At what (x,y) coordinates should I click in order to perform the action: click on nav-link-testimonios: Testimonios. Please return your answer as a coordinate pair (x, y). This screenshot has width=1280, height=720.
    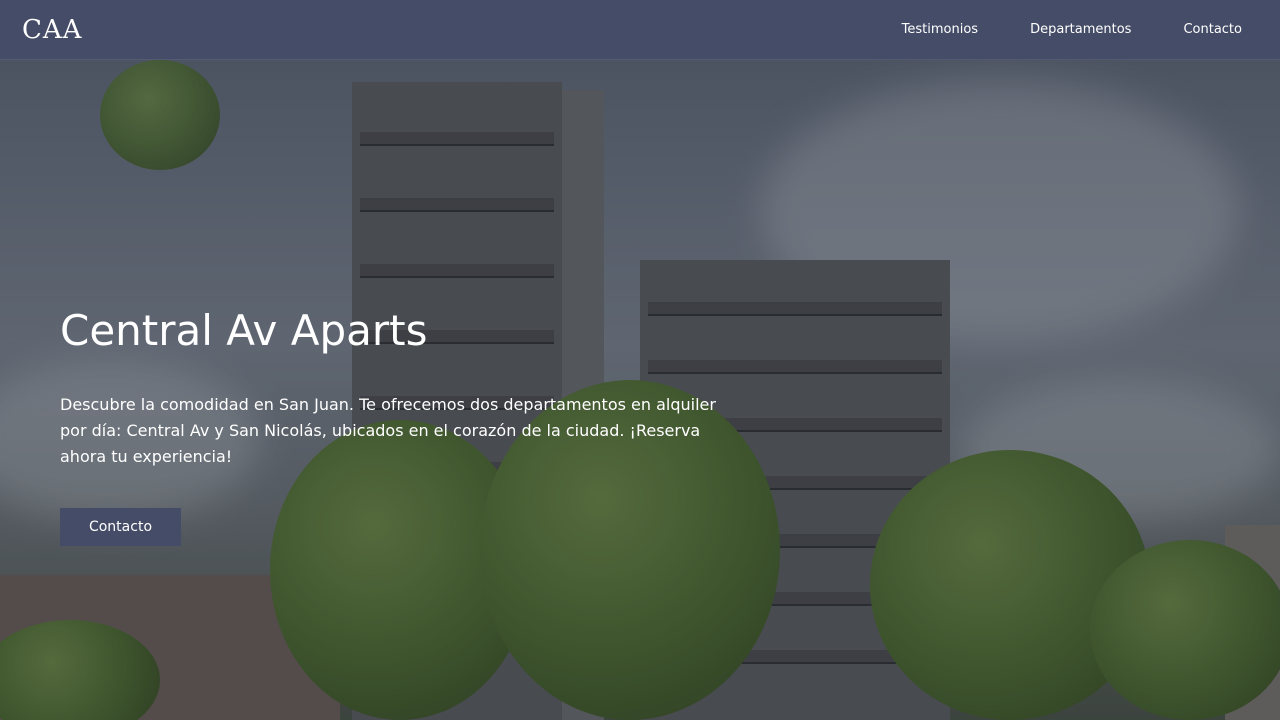
    Looking at the image, I should click on (940, 29).